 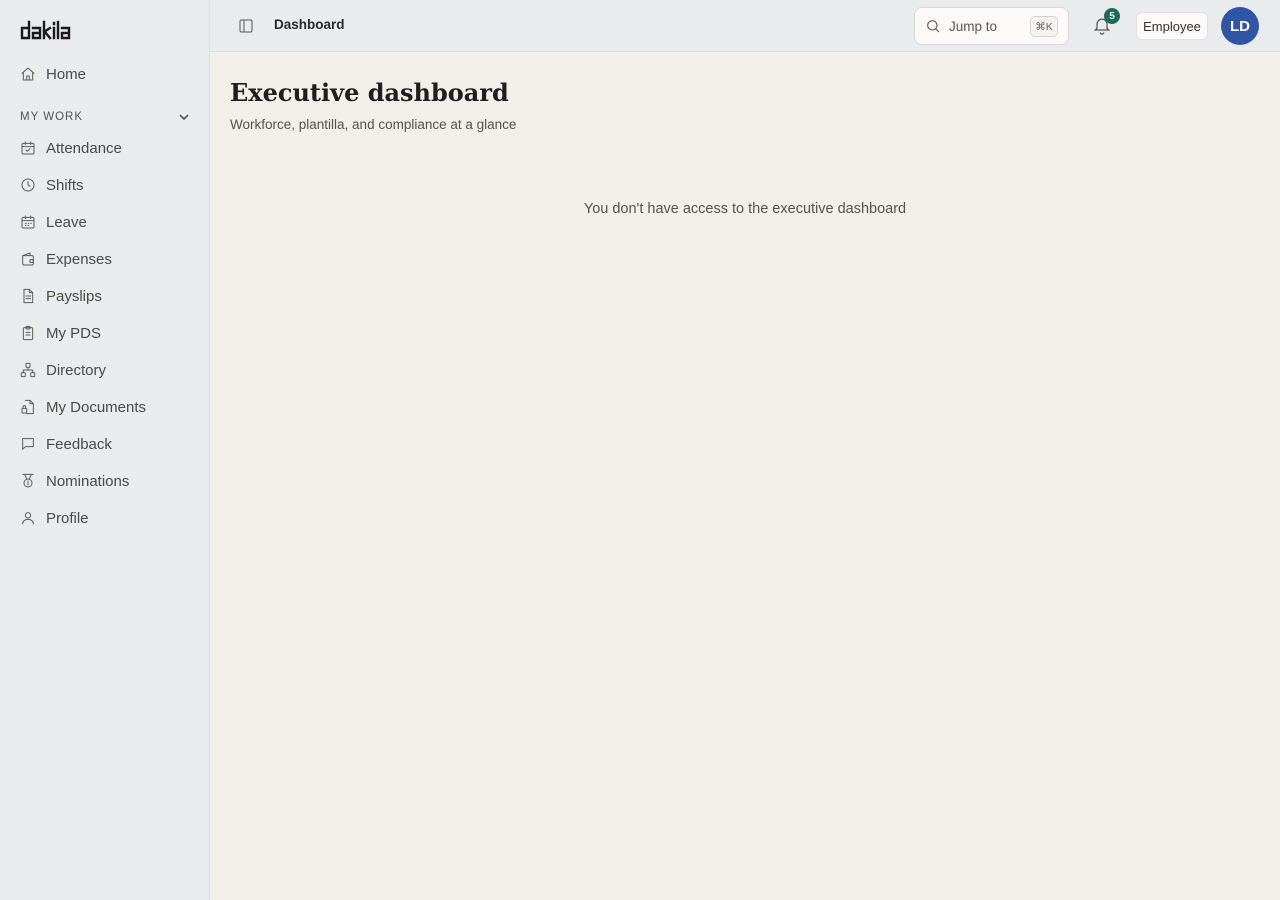 I want to click on page-title: Executive dashboard, so click(x=369, y=92).